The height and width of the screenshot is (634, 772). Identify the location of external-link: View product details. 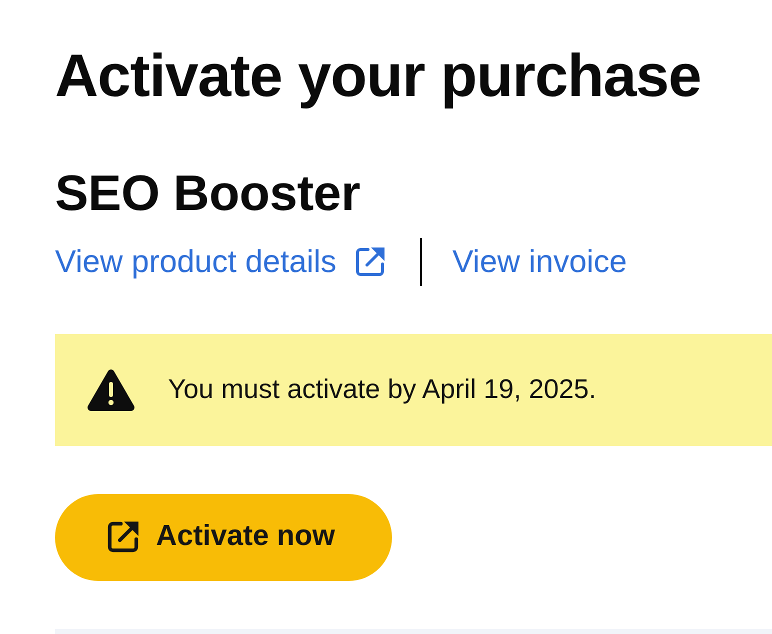
(195, 261).